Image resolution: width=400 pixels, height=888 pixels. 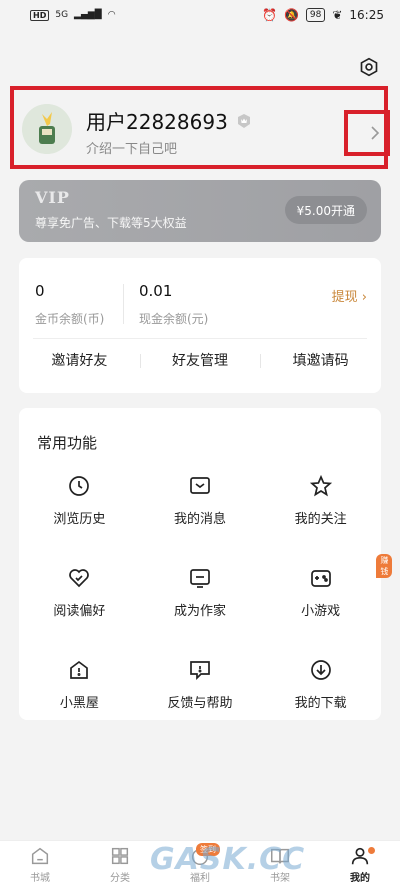 I want to click on avatar, so click(x=47, y=129).